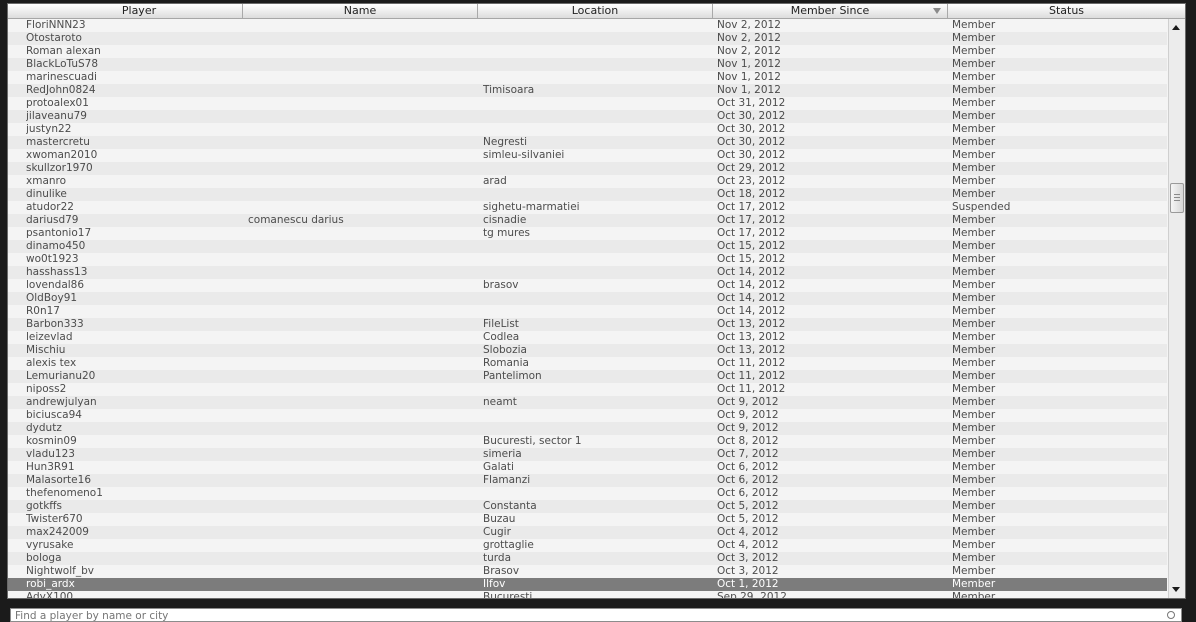  What do you see at coordinates (587, 142) in the screenshot?
I see `table-row: mastercretu Negresti Oct 30, 2012 Member` at bounding box center [587, 142].